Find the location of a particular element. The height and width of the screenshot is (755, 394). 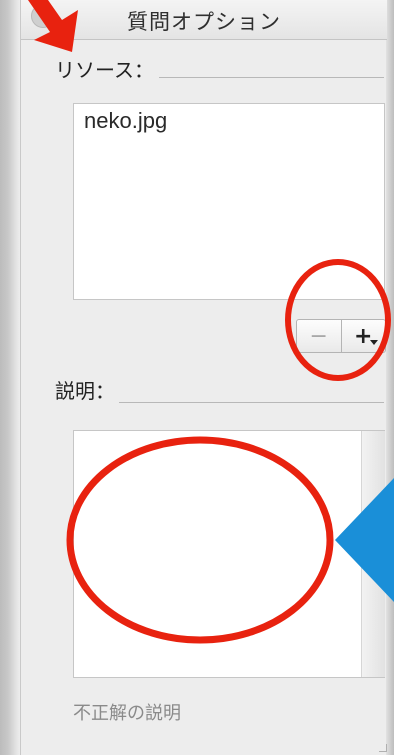

resources-separator is located at coordinates (271, 77).